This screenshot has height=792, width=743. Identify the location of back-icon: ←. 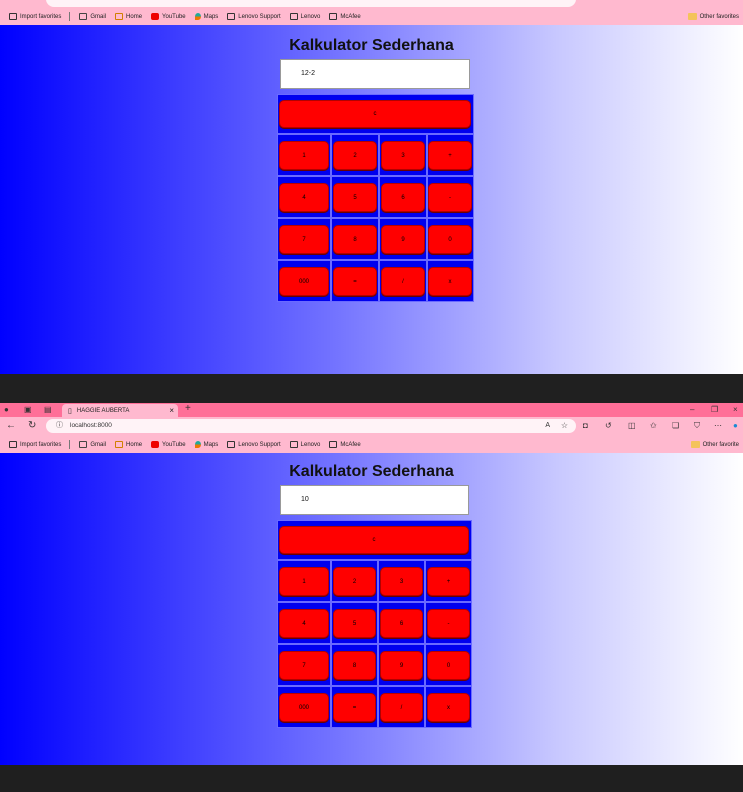
(11, 426).